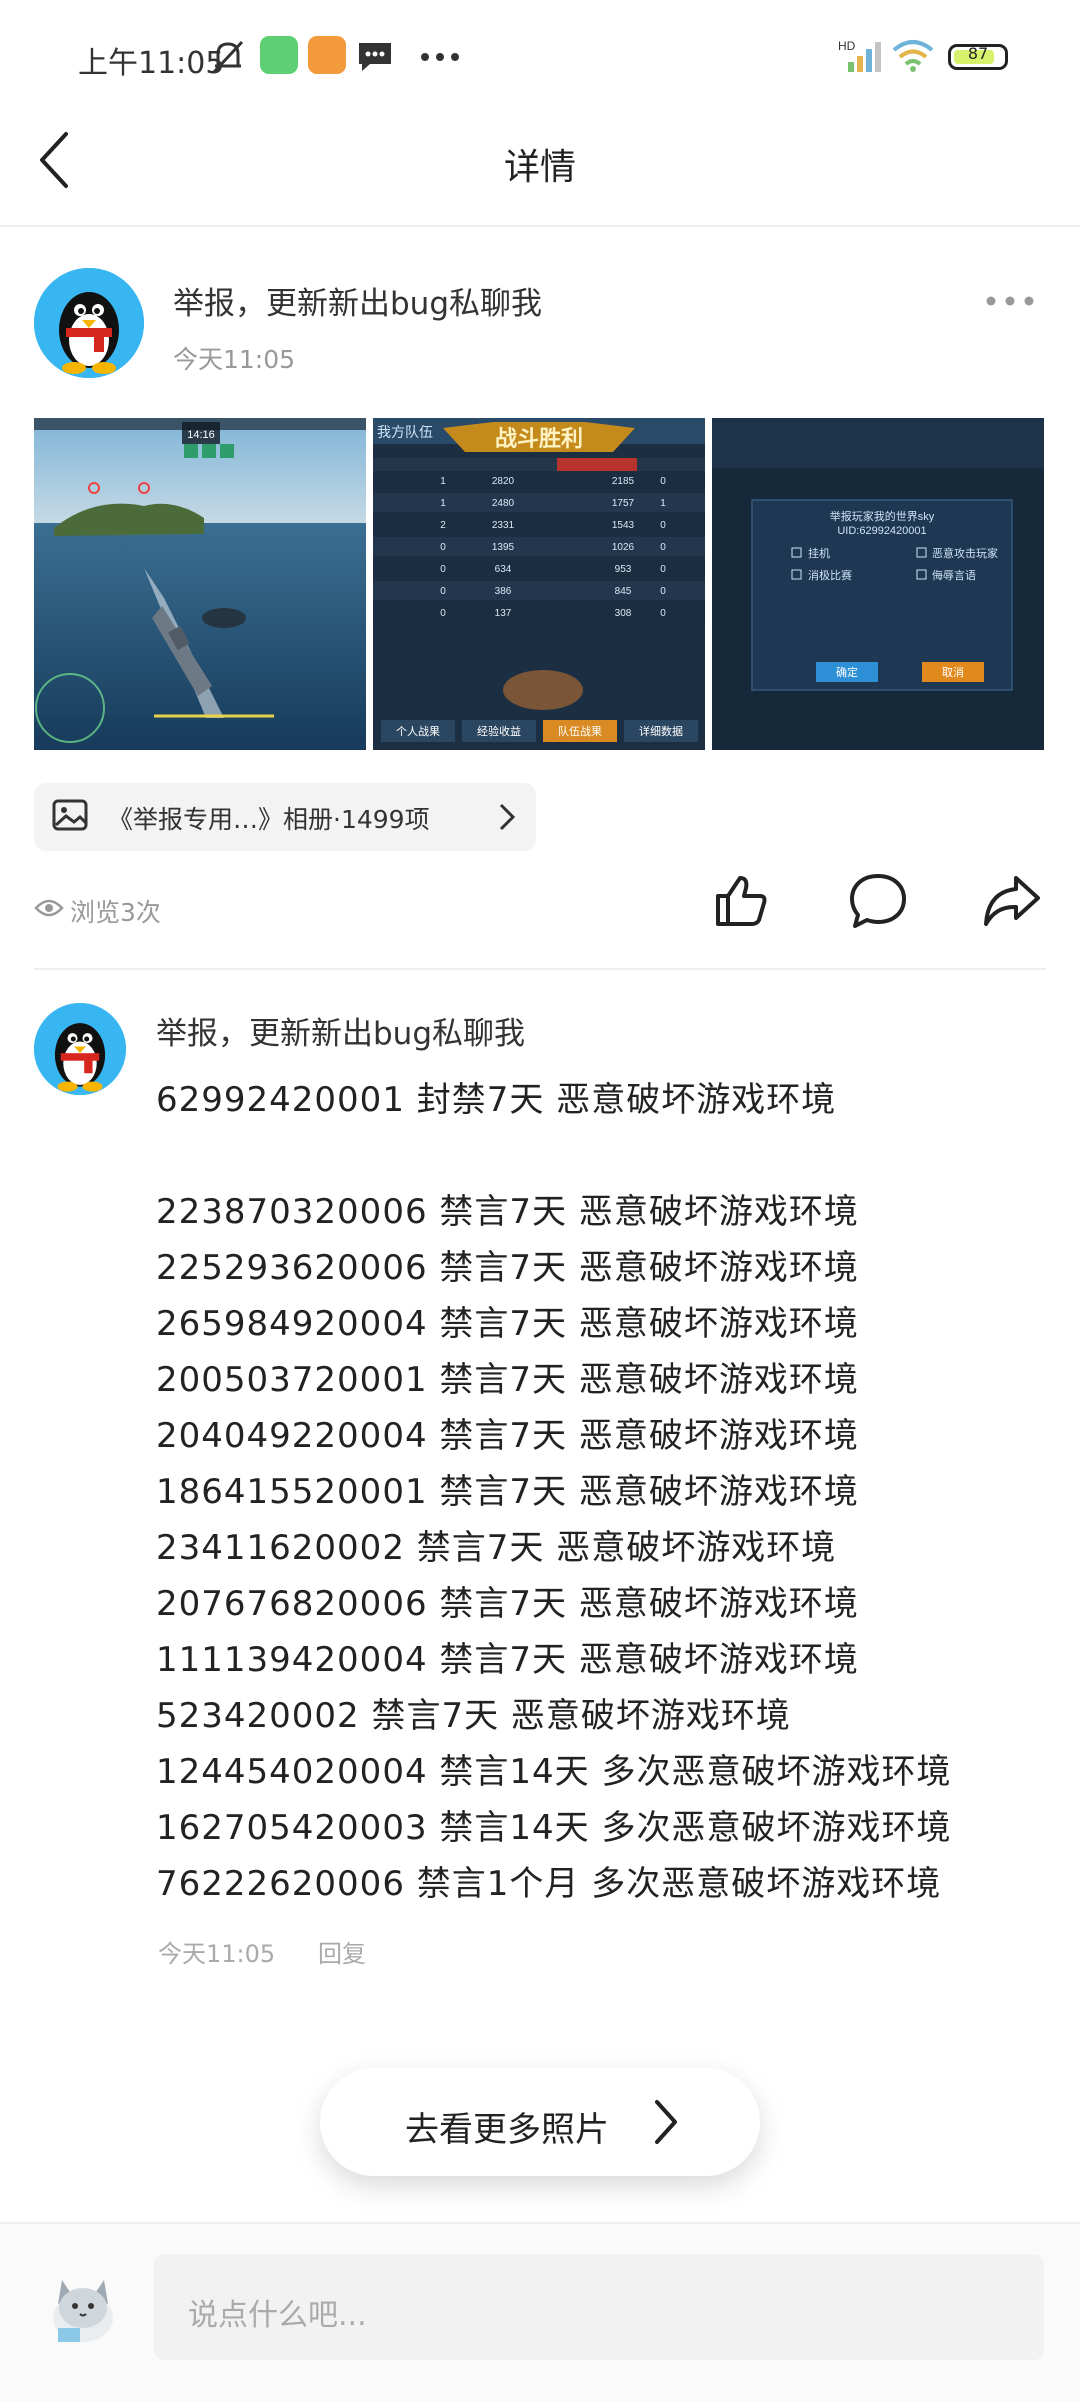 The width and height of the screenshot is (1080, 2402). Describe the element at coordinates (507, 1436) in the screenshot. I see `comment-line: 204049220004 禁言7天 恶意破坏游戏环境` at that location.